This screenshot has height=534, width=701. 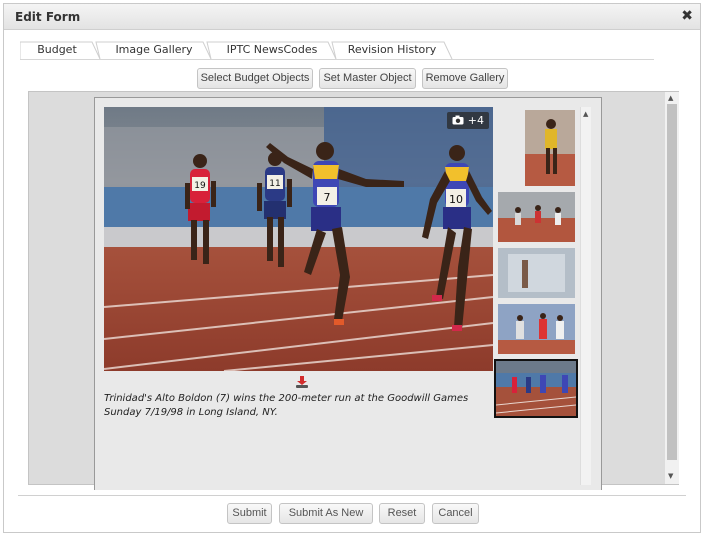 I want to click on thumbnail-list, so click(x=537, y=296).